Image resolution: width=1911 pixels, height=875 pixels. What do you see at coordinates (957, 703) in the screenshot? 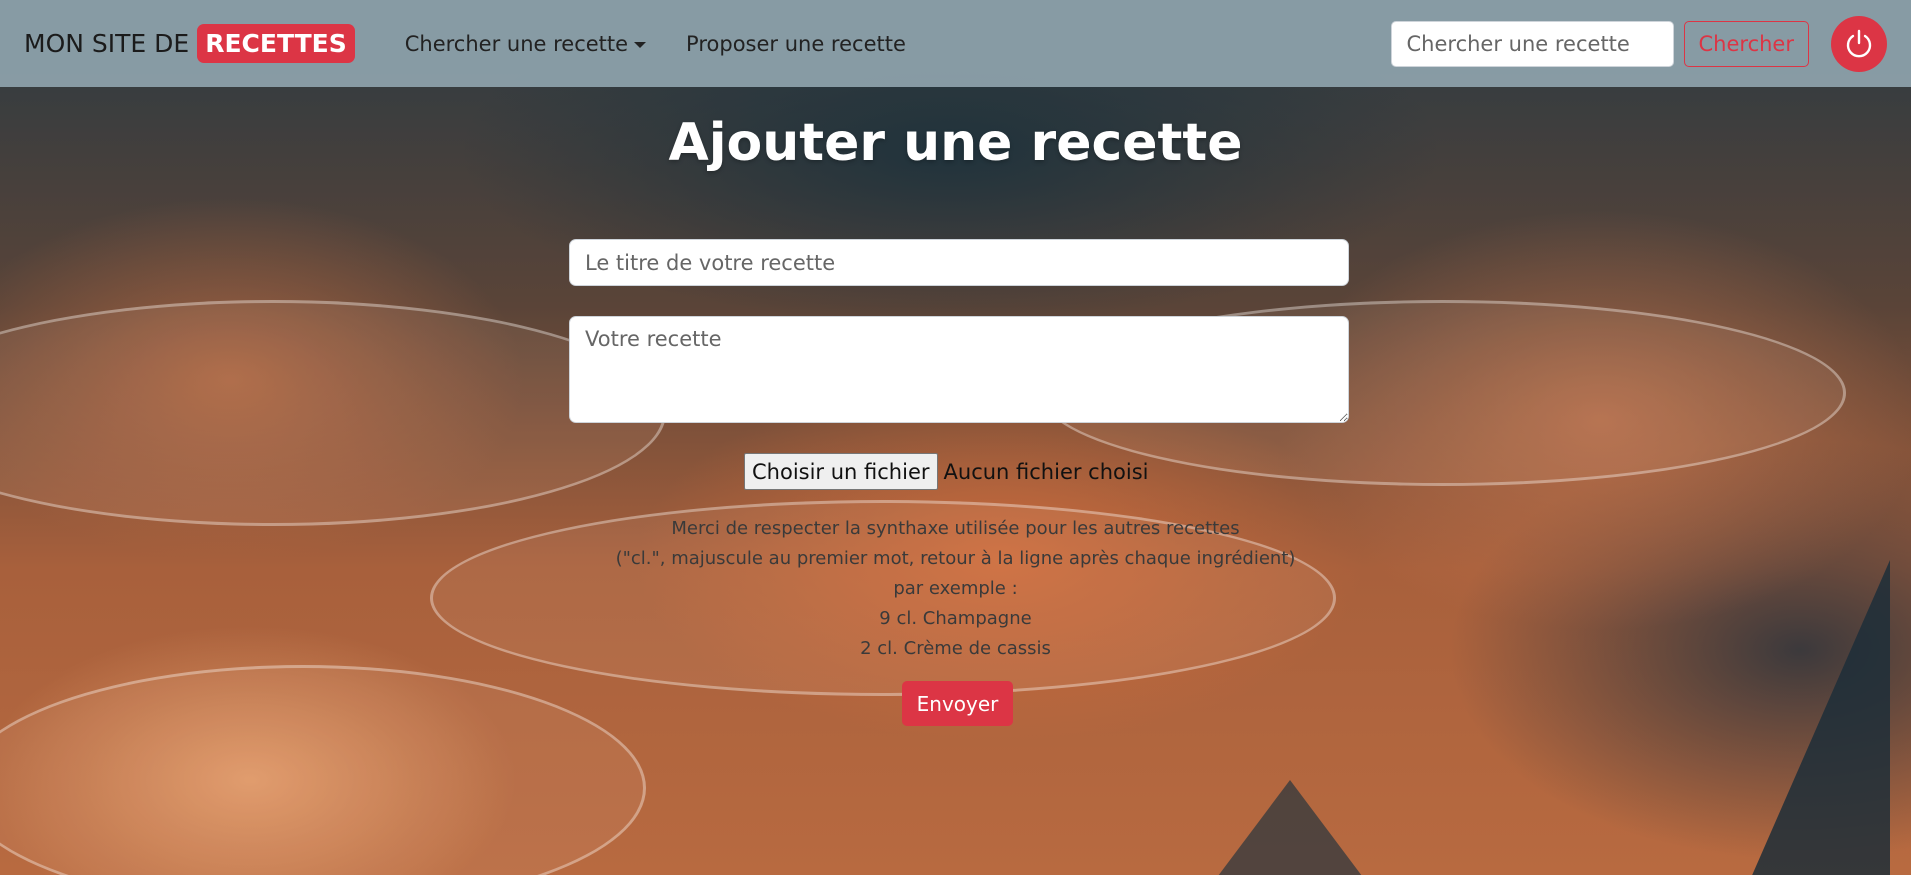
I see `submit-button: Envoyer` at bounding box center [957, 703].